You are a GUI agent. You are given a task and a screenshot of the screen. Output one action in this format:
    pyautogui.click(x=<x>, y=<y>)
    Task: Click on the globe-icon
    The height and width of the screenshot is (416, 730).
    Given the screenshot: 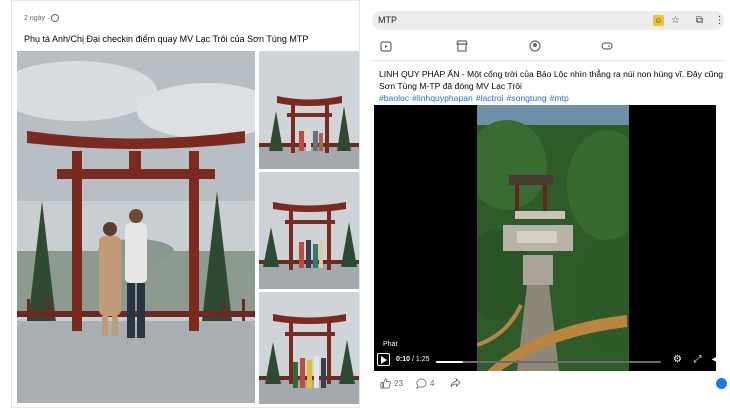 What is the action you would take?
    pyautogui.click(x=55, y=18)
    